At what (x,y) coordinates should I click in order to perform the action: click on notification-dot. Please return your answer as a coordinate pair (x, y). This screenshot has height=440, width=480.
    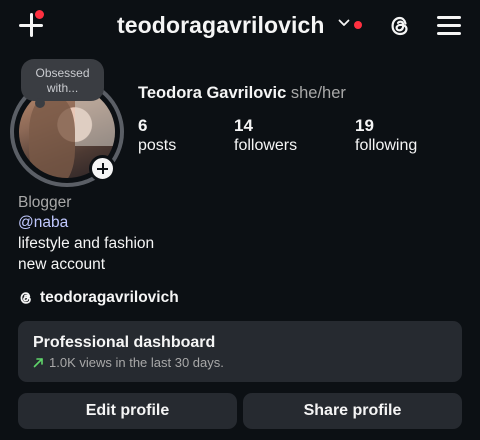
    Looking at the image, I should click on (39, 14).